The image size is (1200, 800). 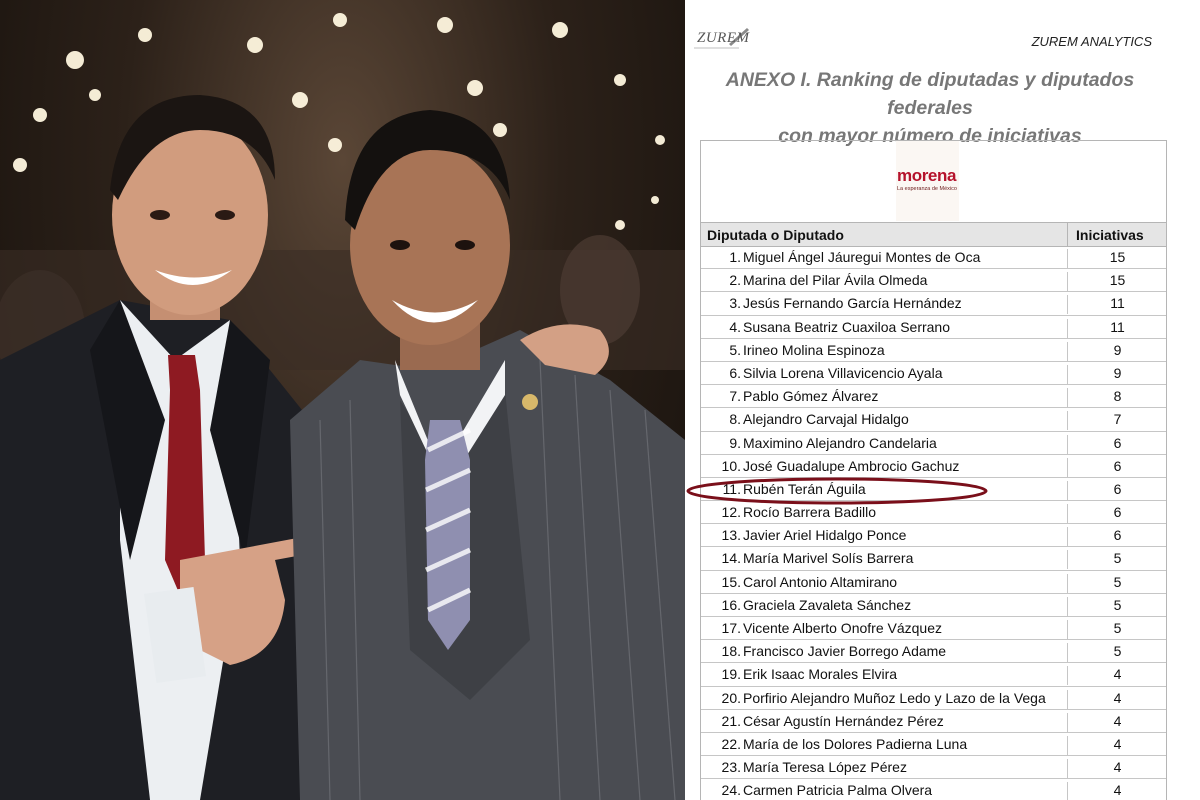 What do you see at coordinates (775, 235) in the screenshot?
I see `column-header-name: Diputada o Diputado` at bounding box center [775, 235].